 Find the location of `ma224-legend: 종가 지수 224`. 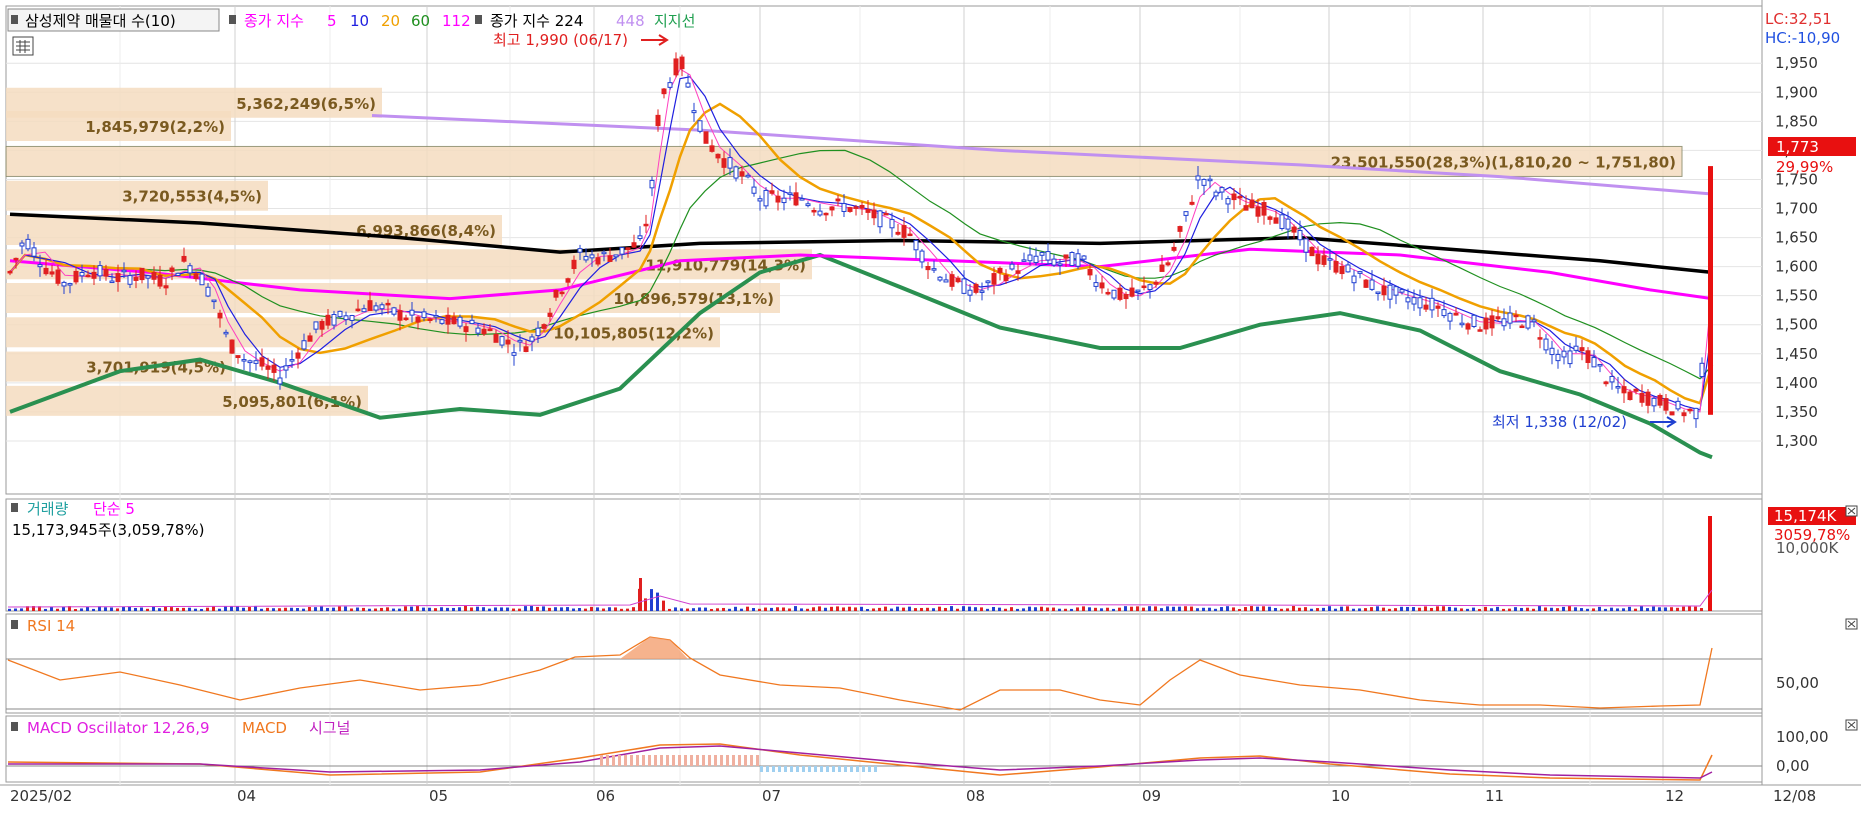

ma224-legend: 종가 지수 224 is located at coordinates (536, 21).